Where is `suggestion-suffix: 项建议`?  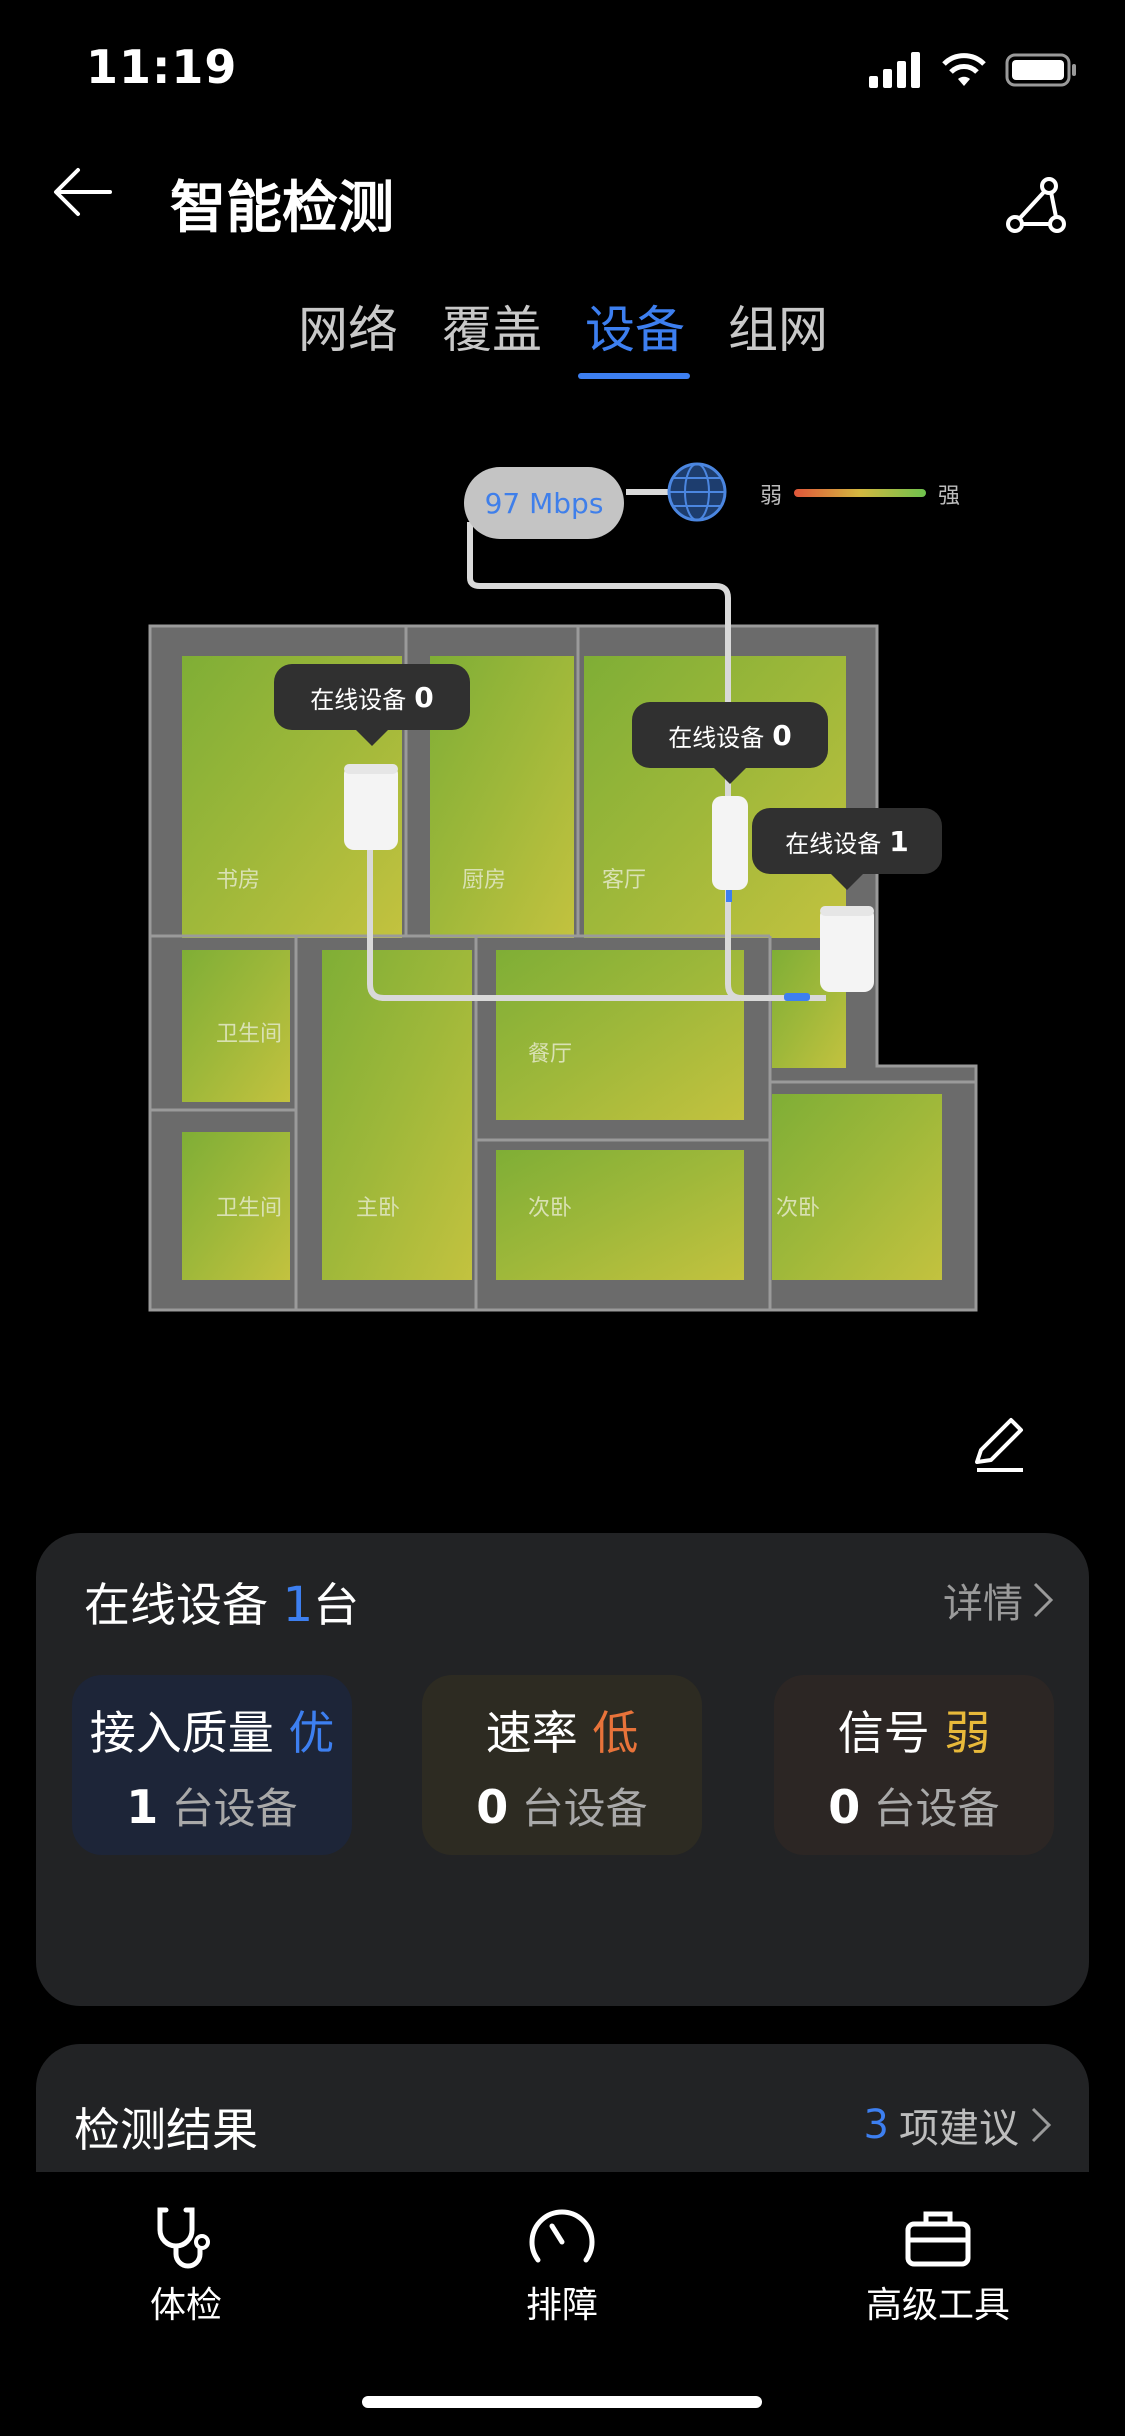
suggestion-suffix: 项建议 is located at coordinates (959, 2129).